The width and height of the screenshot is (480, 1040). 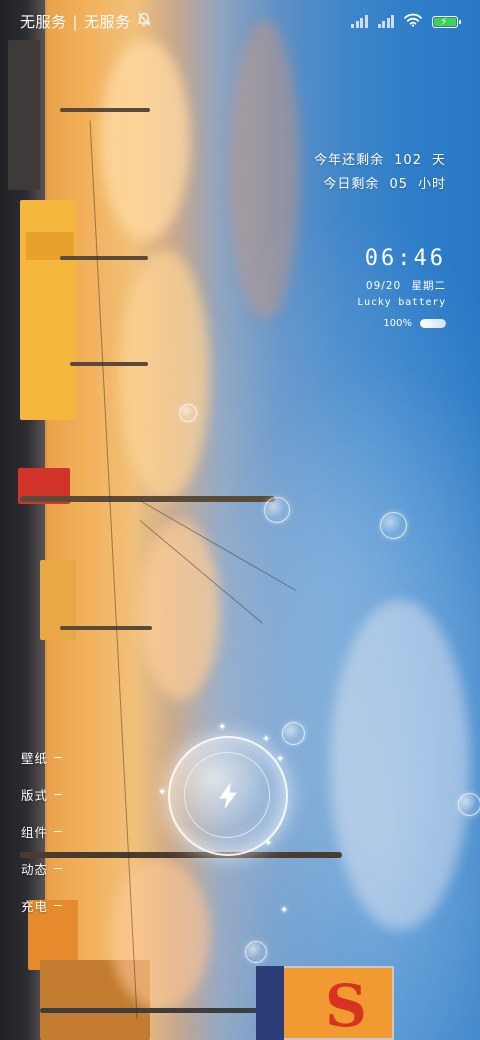 What do you see at coordinates (401, 302) in the screenshot?
I see `widget-label: Lucky battery` at bounding box center [401, 302].